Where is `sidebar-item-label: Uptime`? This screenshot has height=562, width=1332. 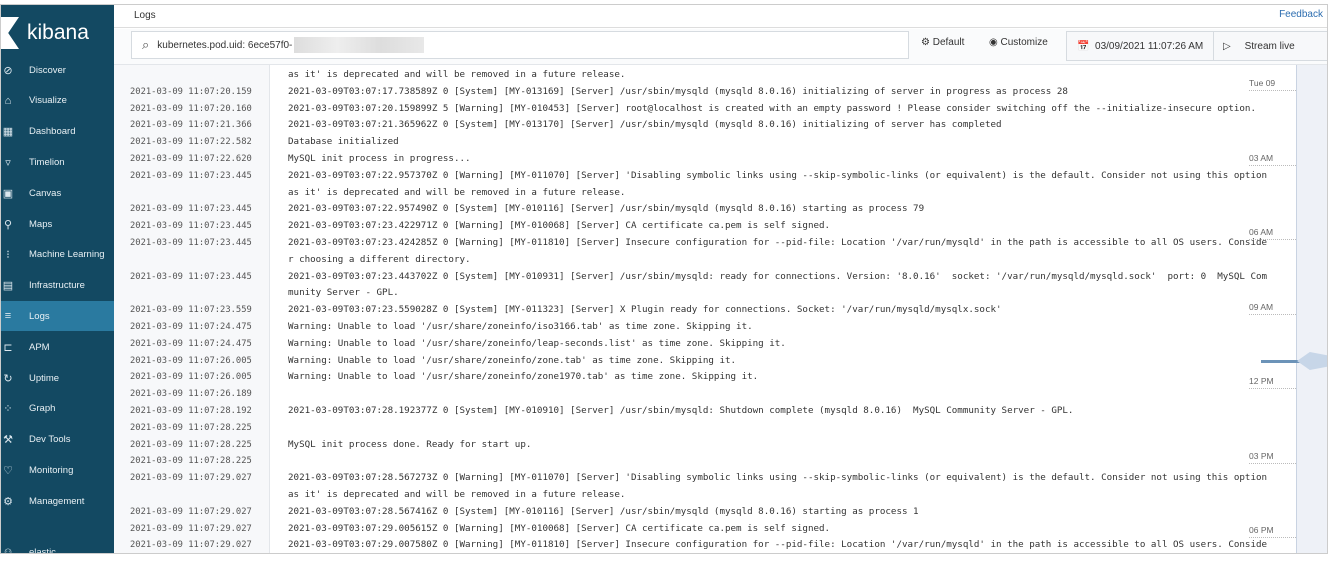 sidebar-item-label: Uptime is located at coordinates (44, 378).